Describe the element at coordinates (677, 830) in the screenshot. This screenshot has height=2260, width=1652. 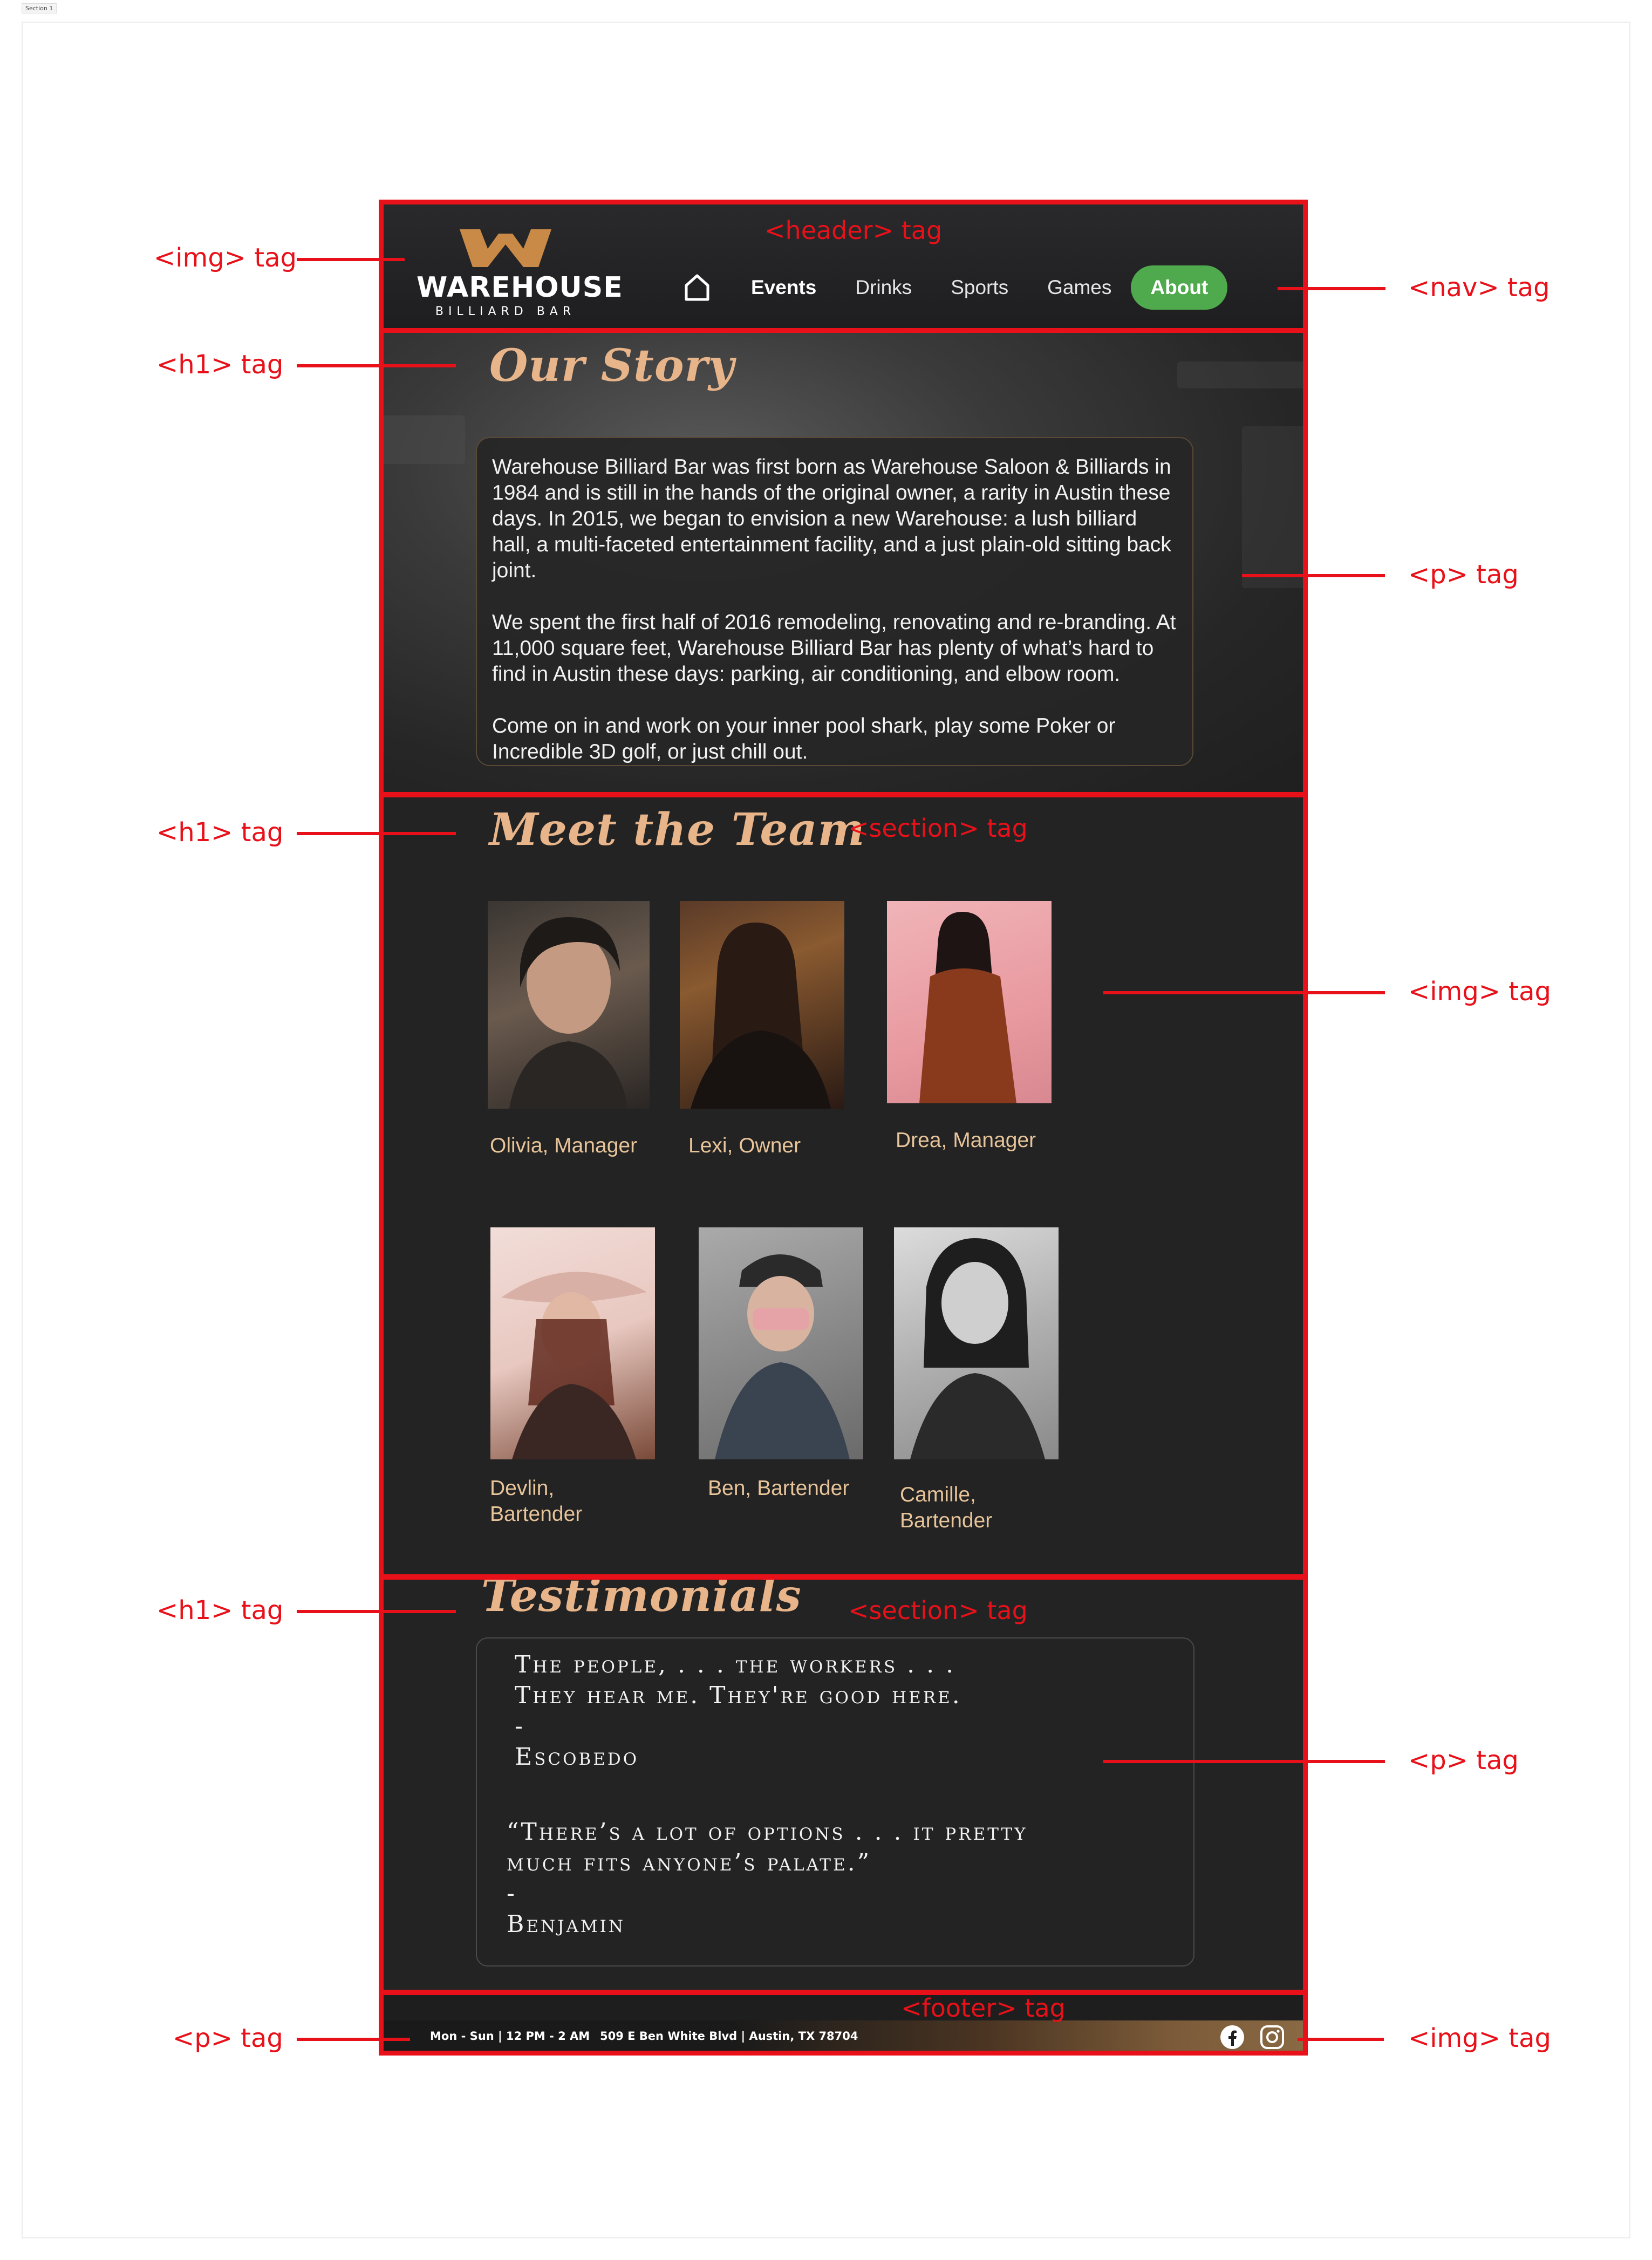
I see `team-heading: Meet the Team` at that location.